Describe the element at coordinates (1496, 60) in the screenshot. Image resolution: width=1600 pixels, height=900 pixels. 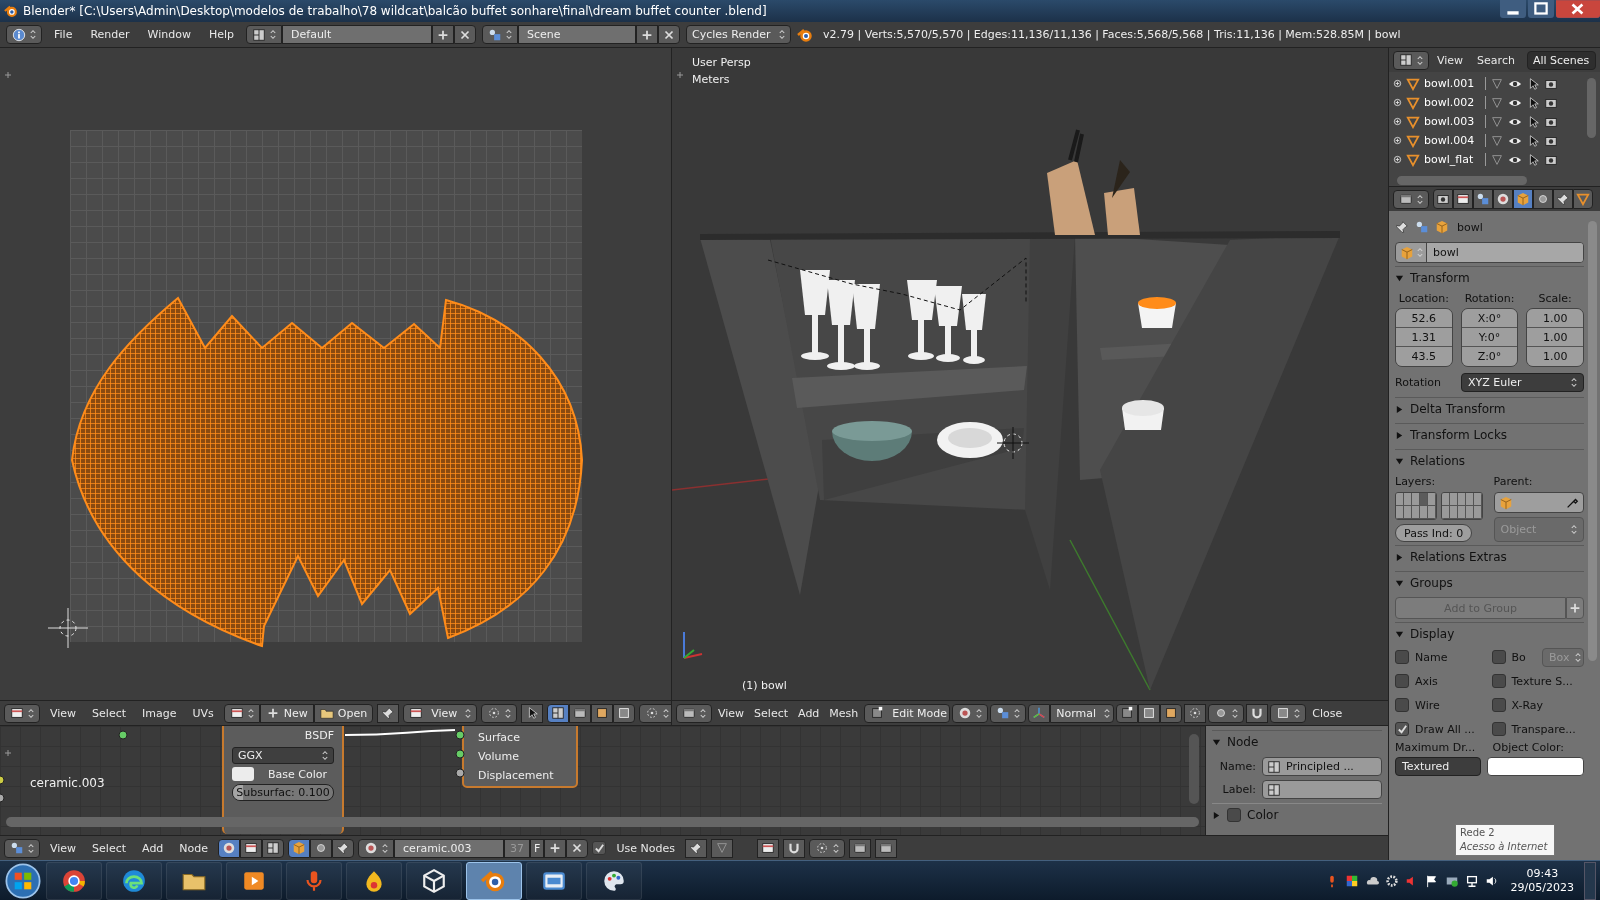
I see `menu-item: Search` at that location.